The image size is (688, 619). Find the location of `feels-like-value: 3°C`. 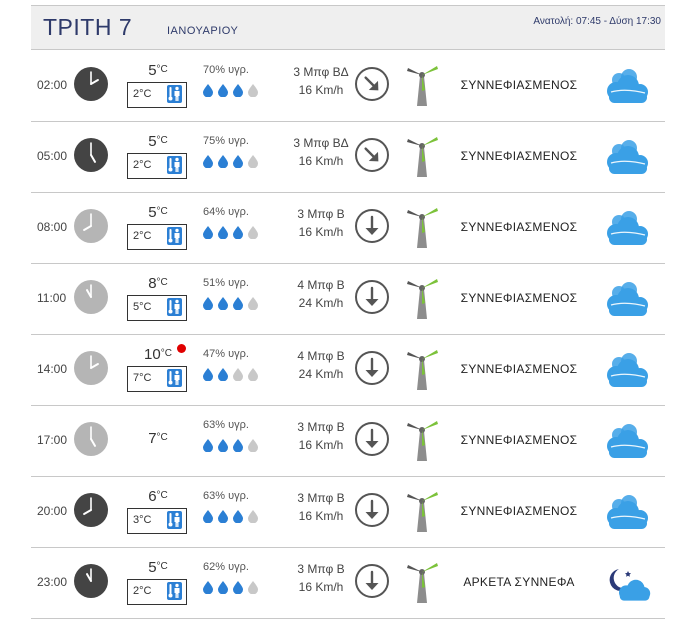

feels-like-value: 3°C is located at coordinates (142, 520).